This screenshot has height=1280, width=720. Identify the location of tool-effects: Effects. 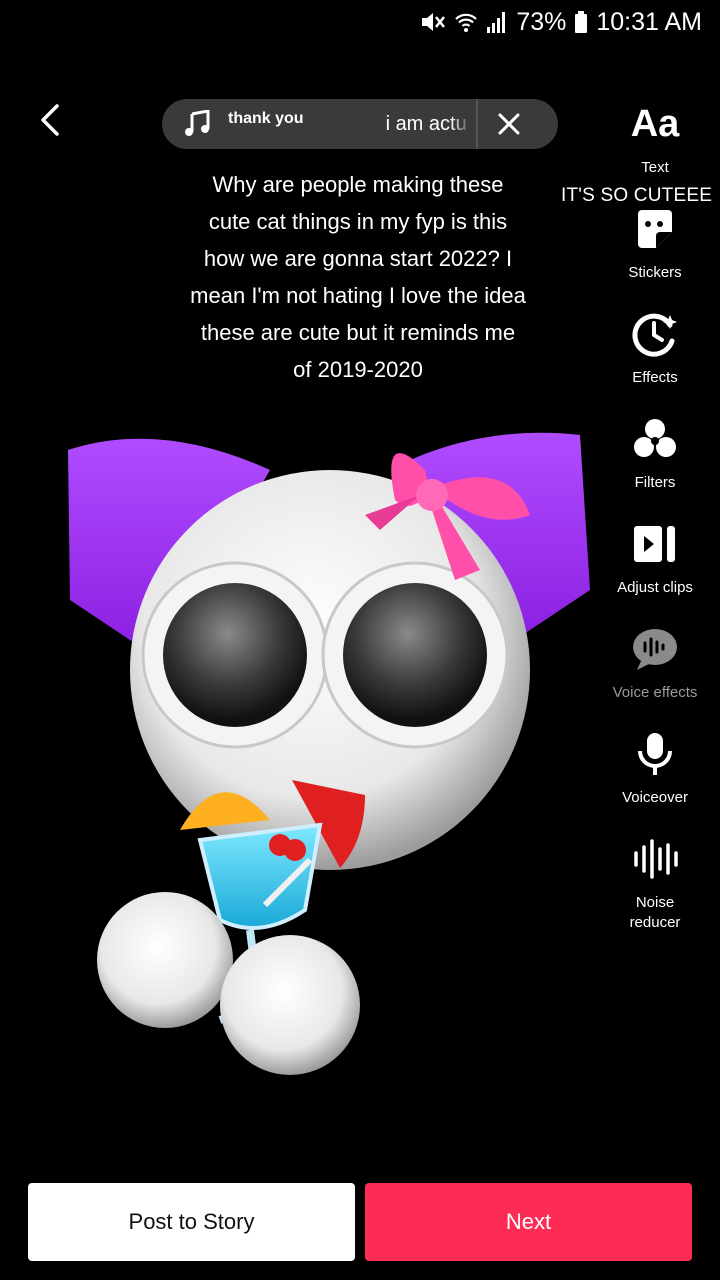
(655, 347).